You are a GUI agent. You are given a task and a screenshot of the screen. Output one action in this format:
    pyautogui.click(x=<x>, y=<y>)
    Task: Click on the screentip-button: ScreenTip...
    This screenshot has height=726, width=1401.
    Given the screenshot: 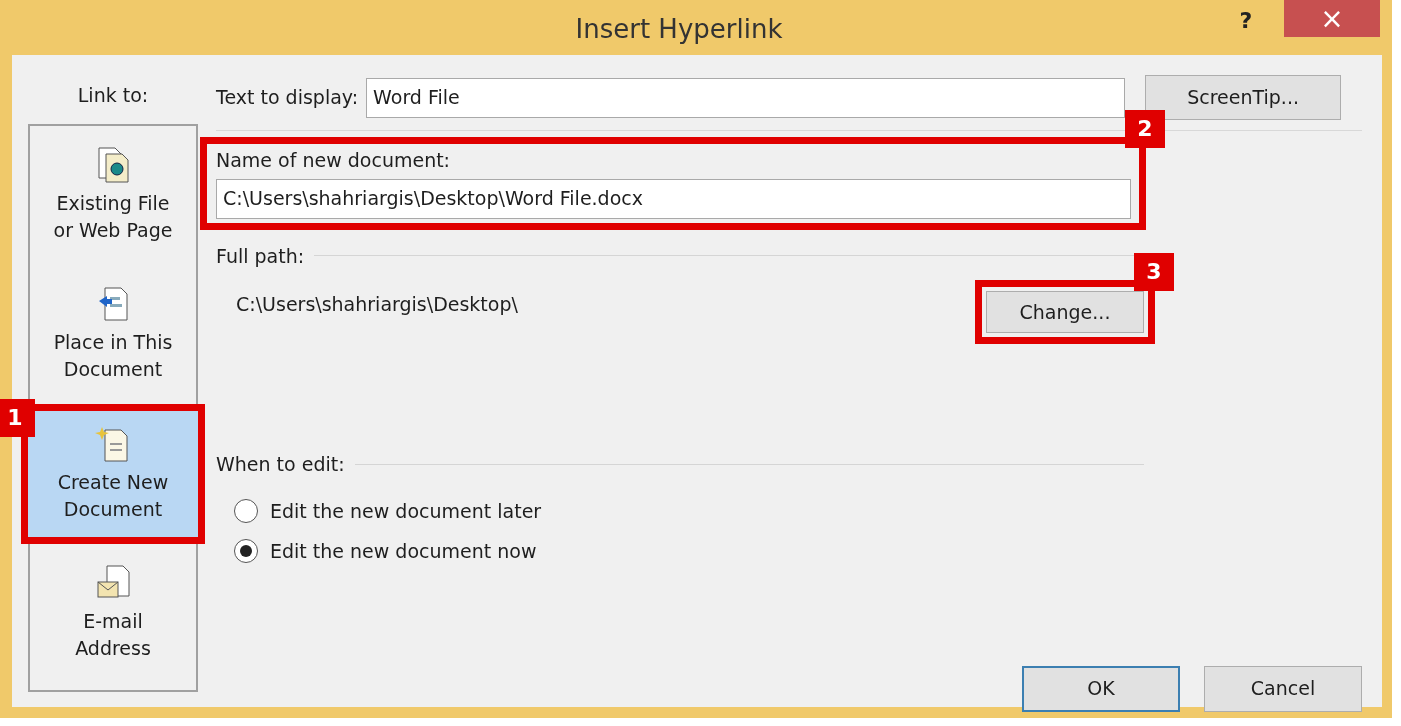 What is the action you would take?
    pyautogui.click(x=1243, y=97)
    